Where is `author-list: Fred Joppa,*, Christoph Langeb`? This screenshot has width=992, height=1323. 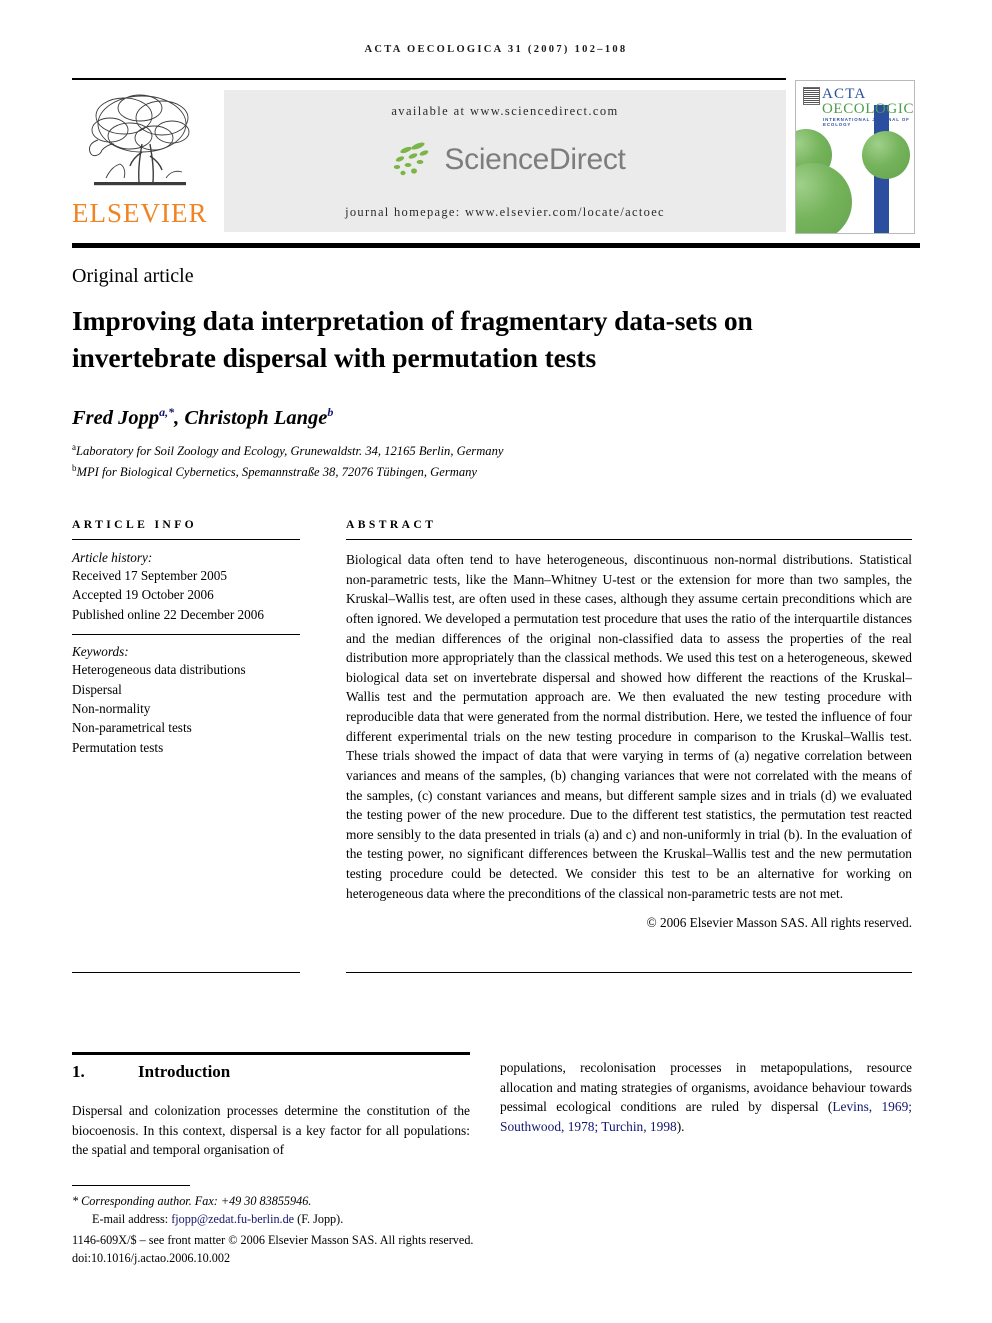
author-list: Fred Joppa,*, Christoph Langeb is located at coordinates (203, 417).